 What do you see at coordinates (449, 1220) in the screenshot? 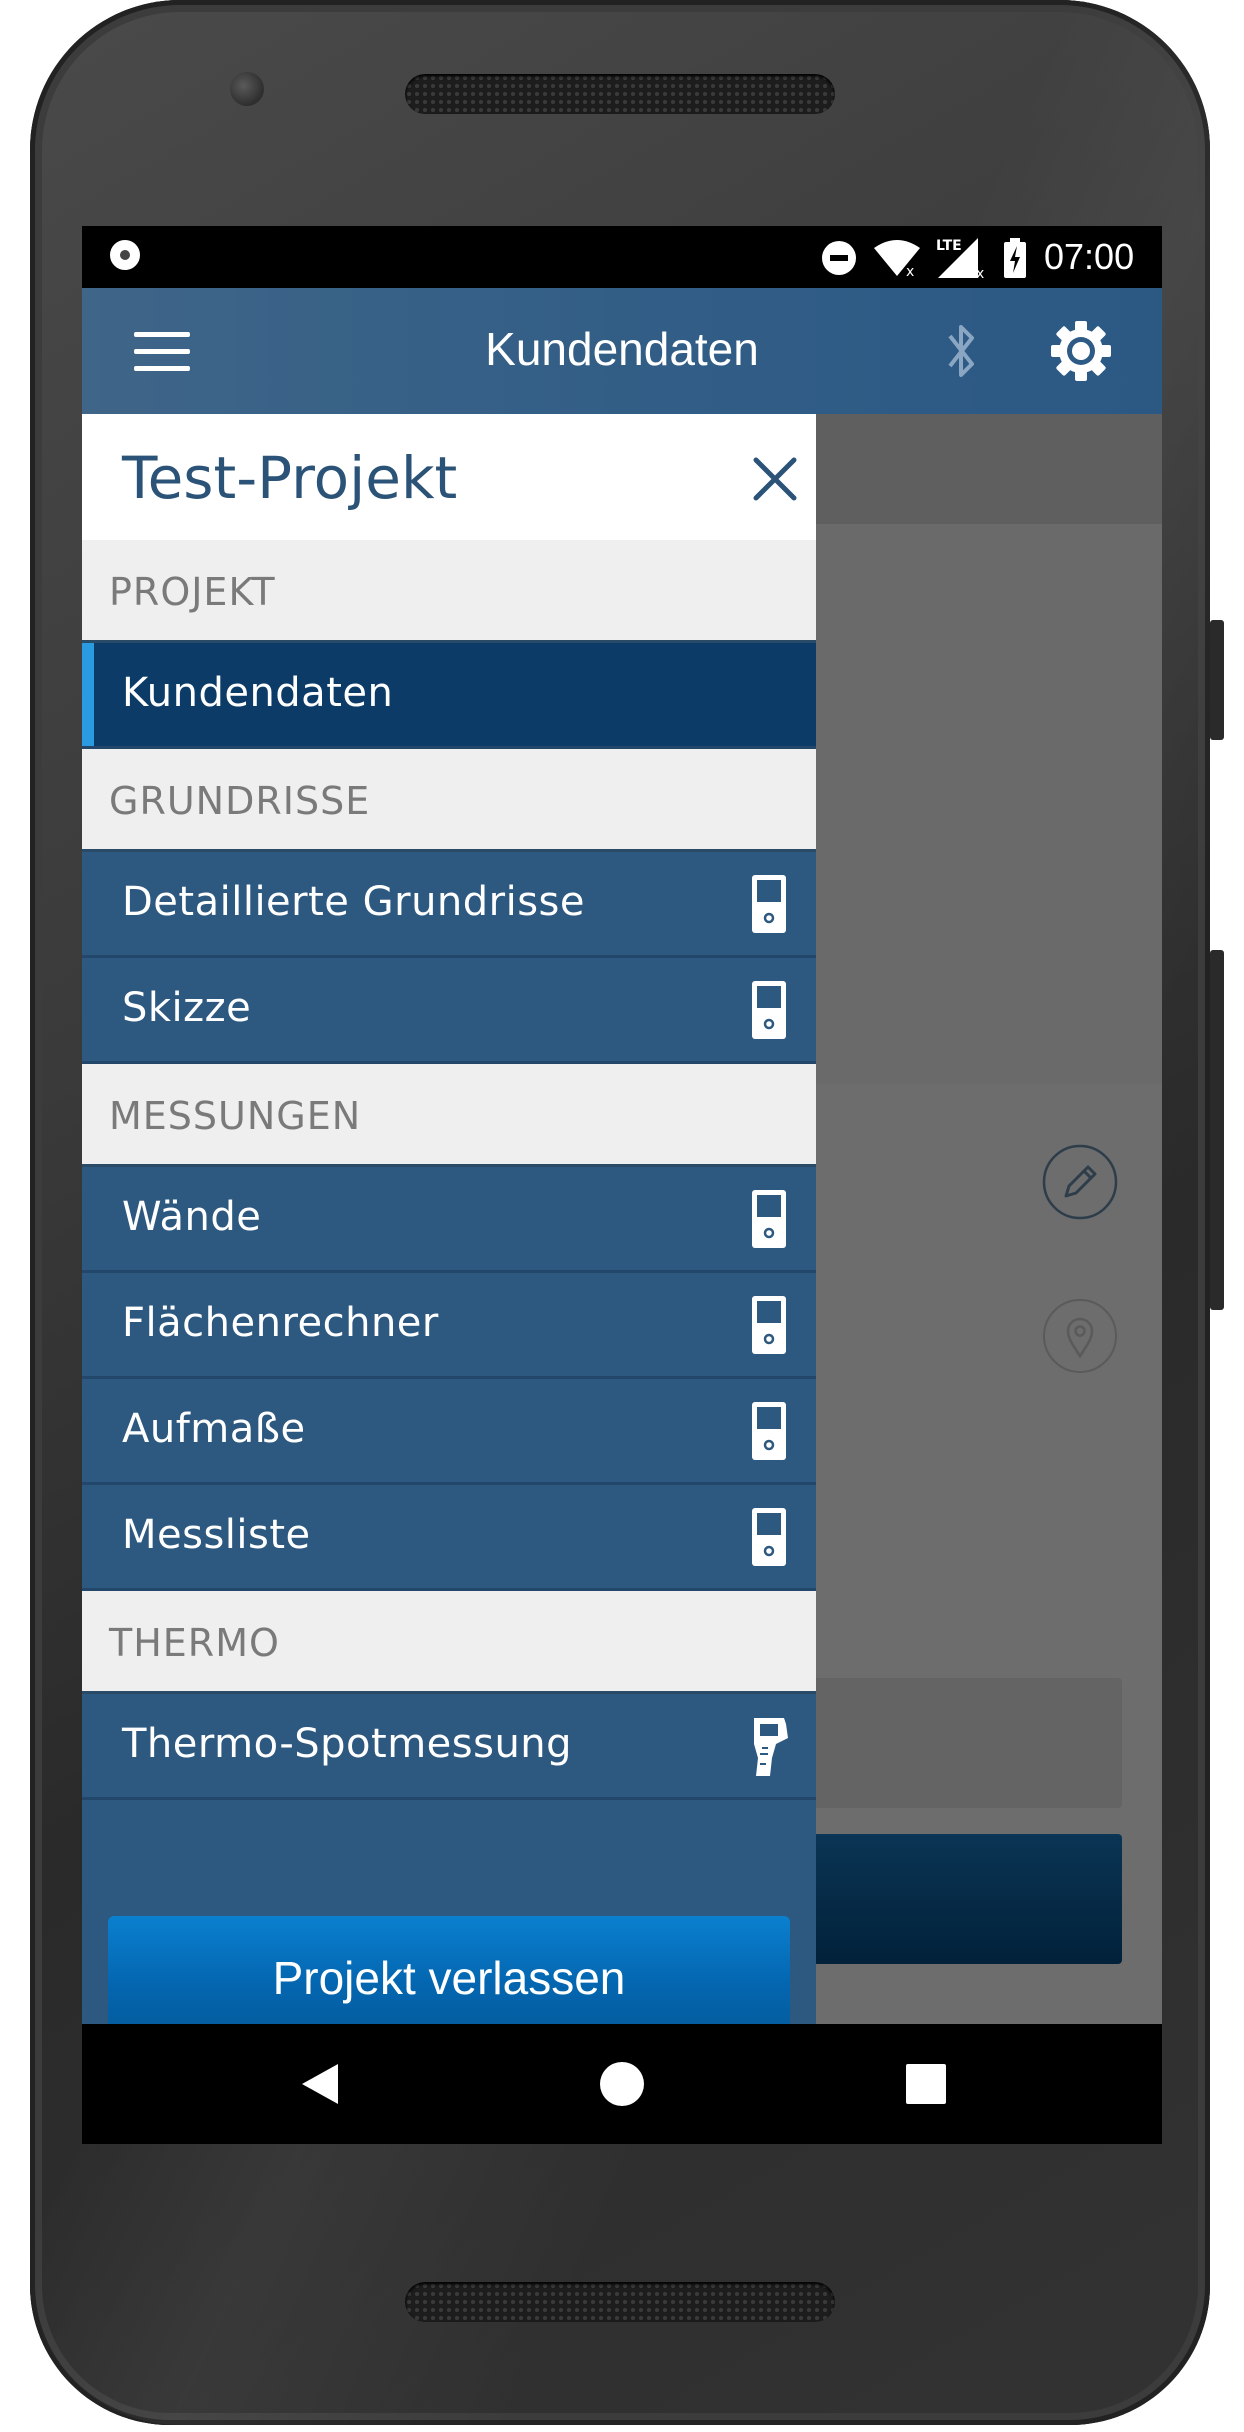
I see `drawer-item-waende: Wände` at bounding box center [449, 1220].